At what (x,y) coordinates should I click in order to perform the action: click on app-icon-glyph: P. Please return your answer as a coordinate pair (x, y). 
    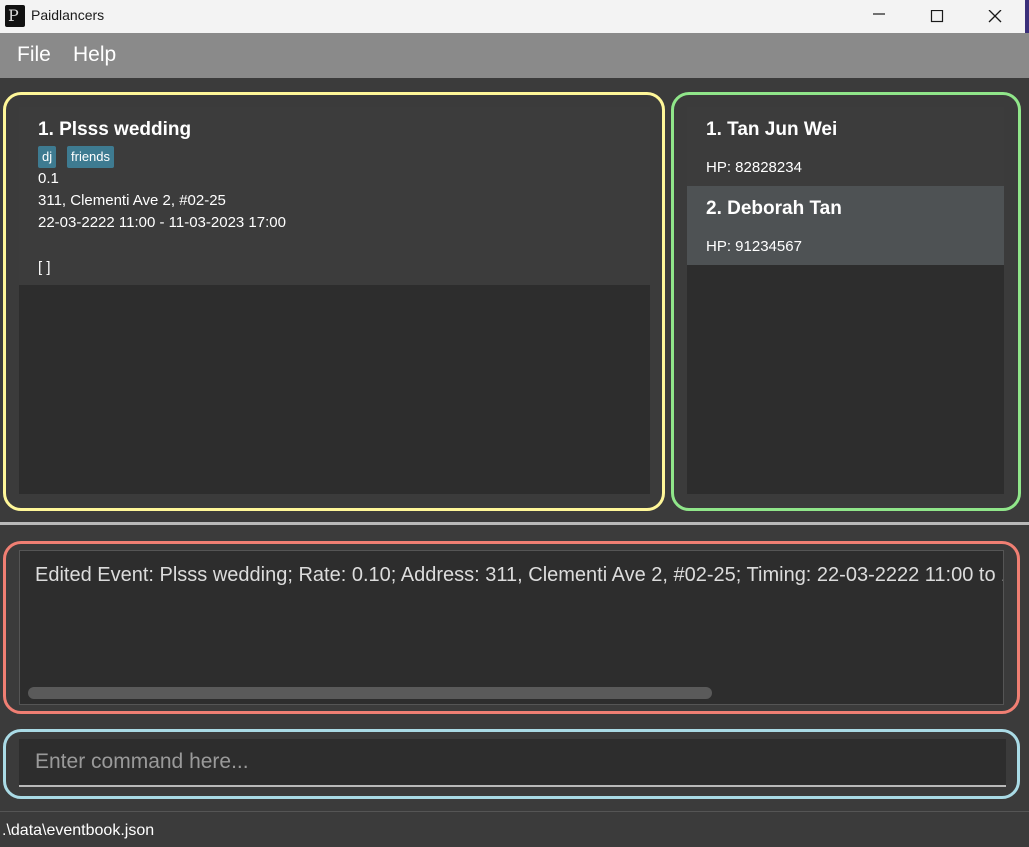
    Looking at the image, I should click on (13, 15).